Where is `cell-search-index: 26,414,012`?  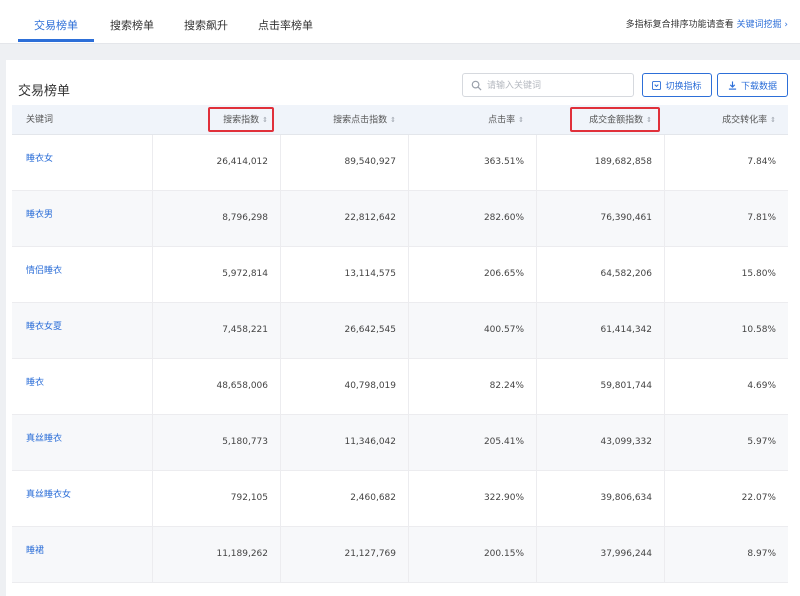
cell-search-index: 26,414,012 is located at coordinates (242, 162).